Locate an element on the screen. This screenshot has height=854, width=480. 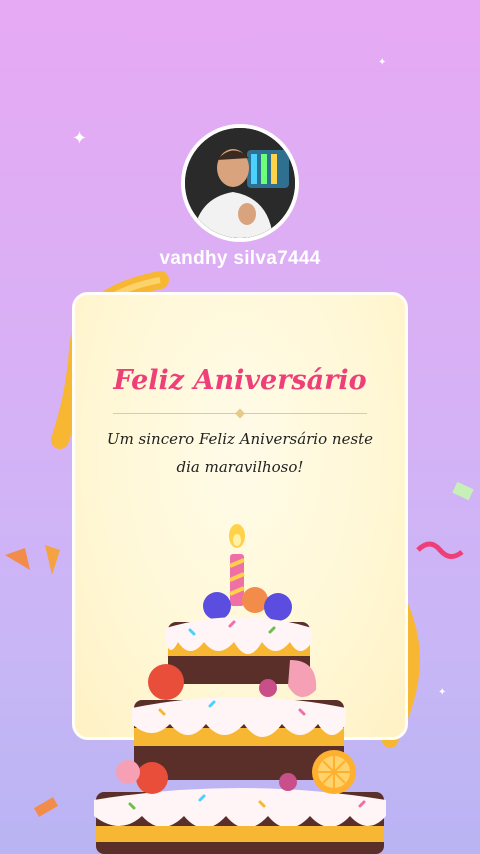
candle-icon is located at coordinates (237, 565).